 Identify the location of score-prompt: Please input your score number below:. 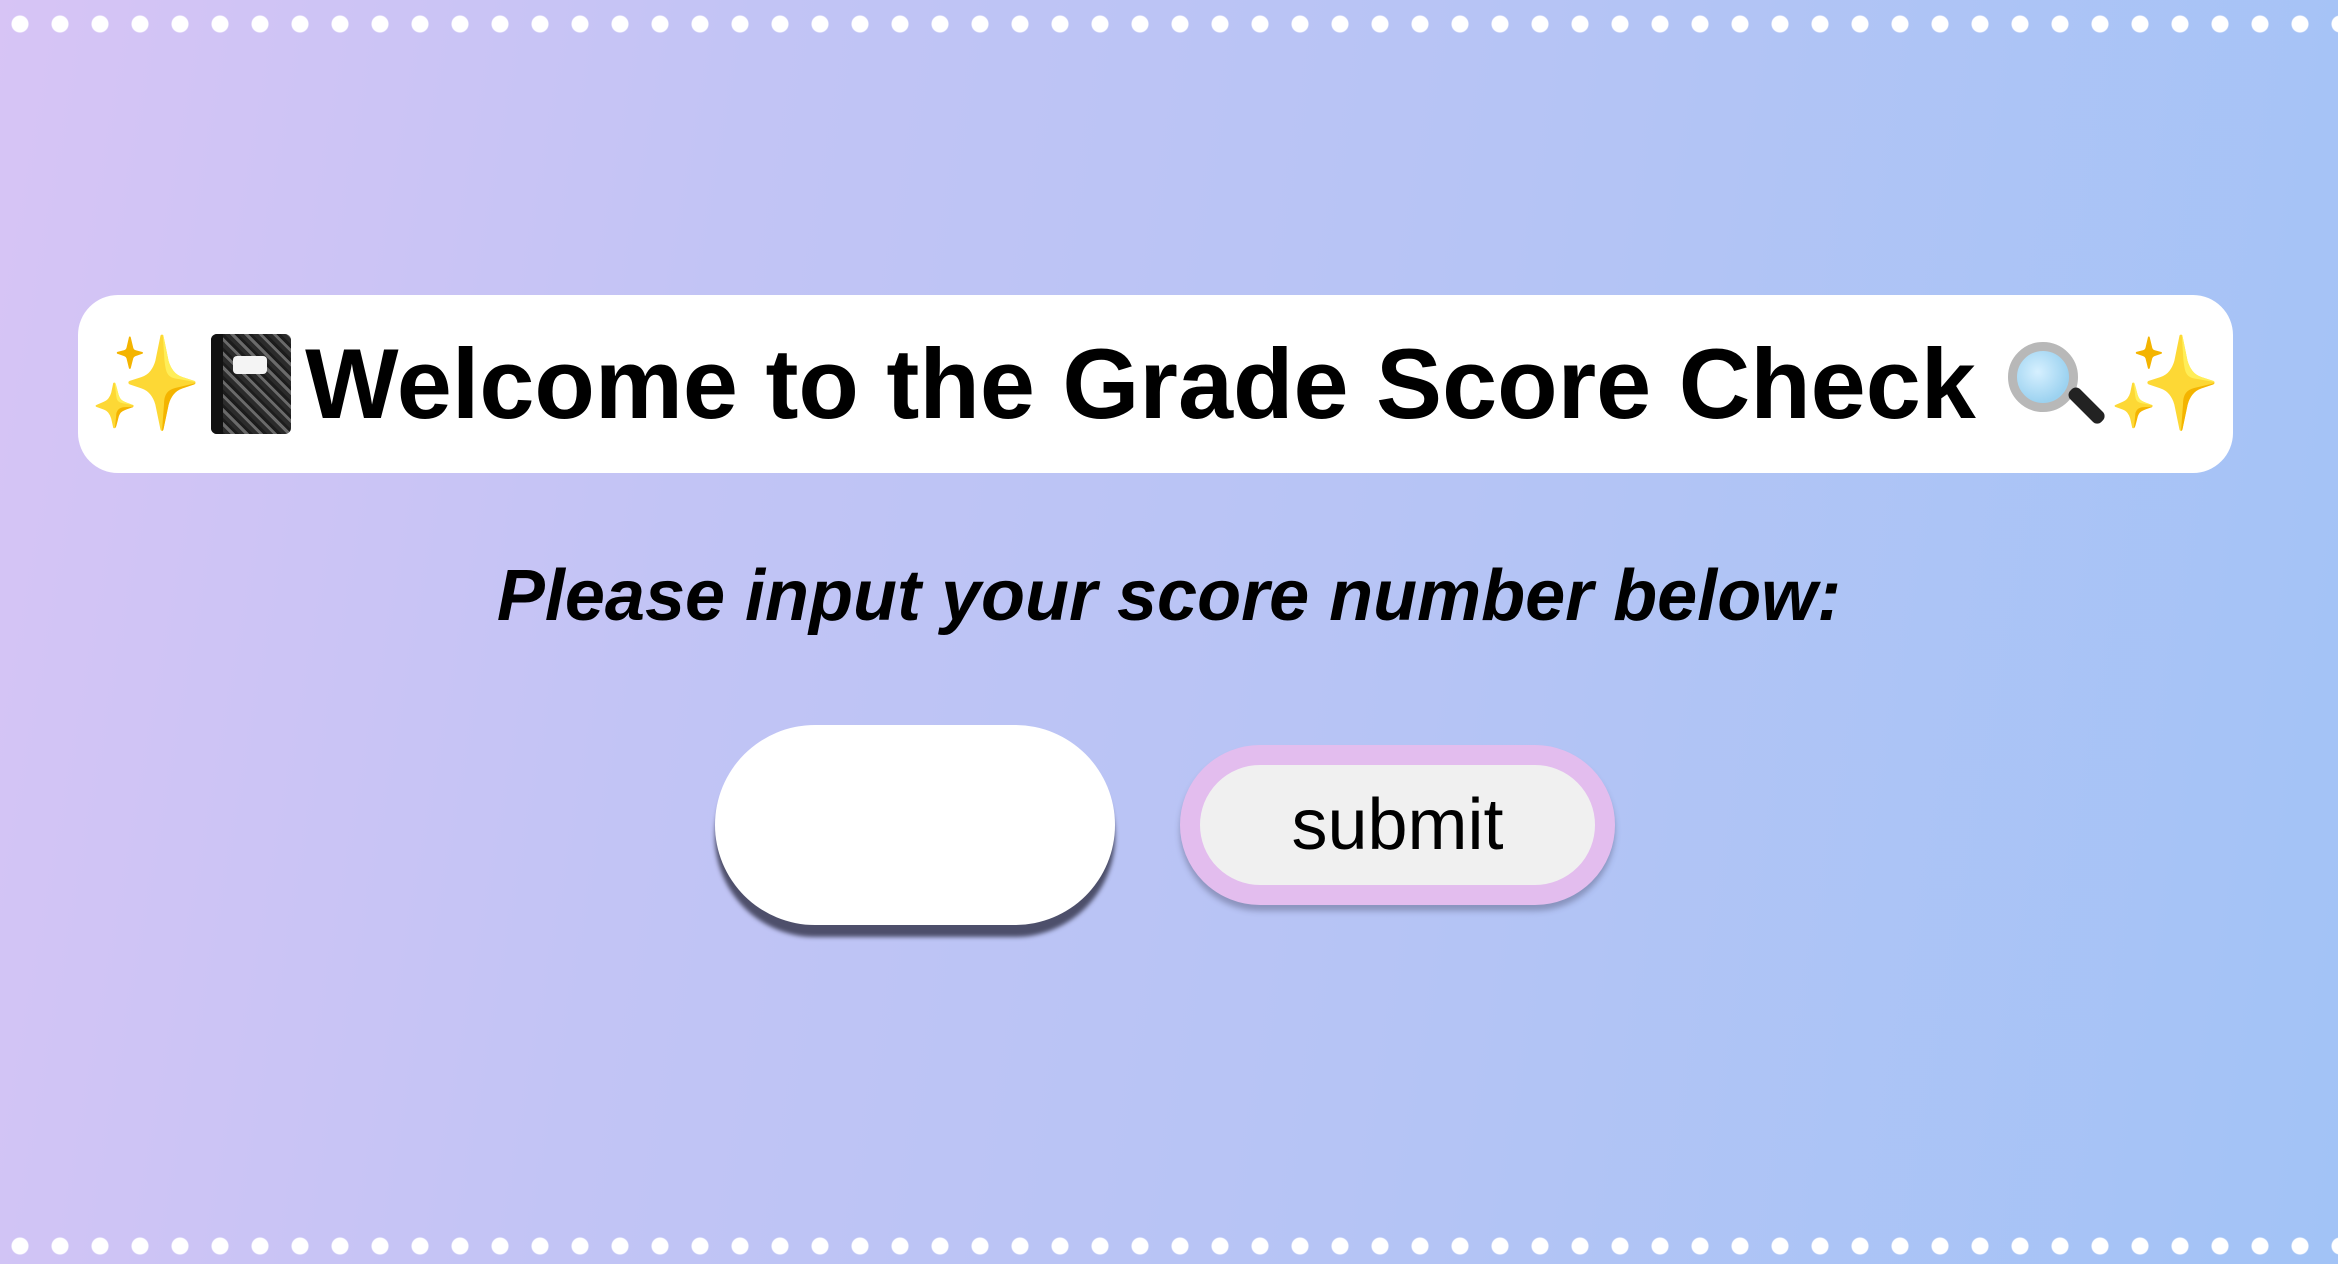
(1169, 596).